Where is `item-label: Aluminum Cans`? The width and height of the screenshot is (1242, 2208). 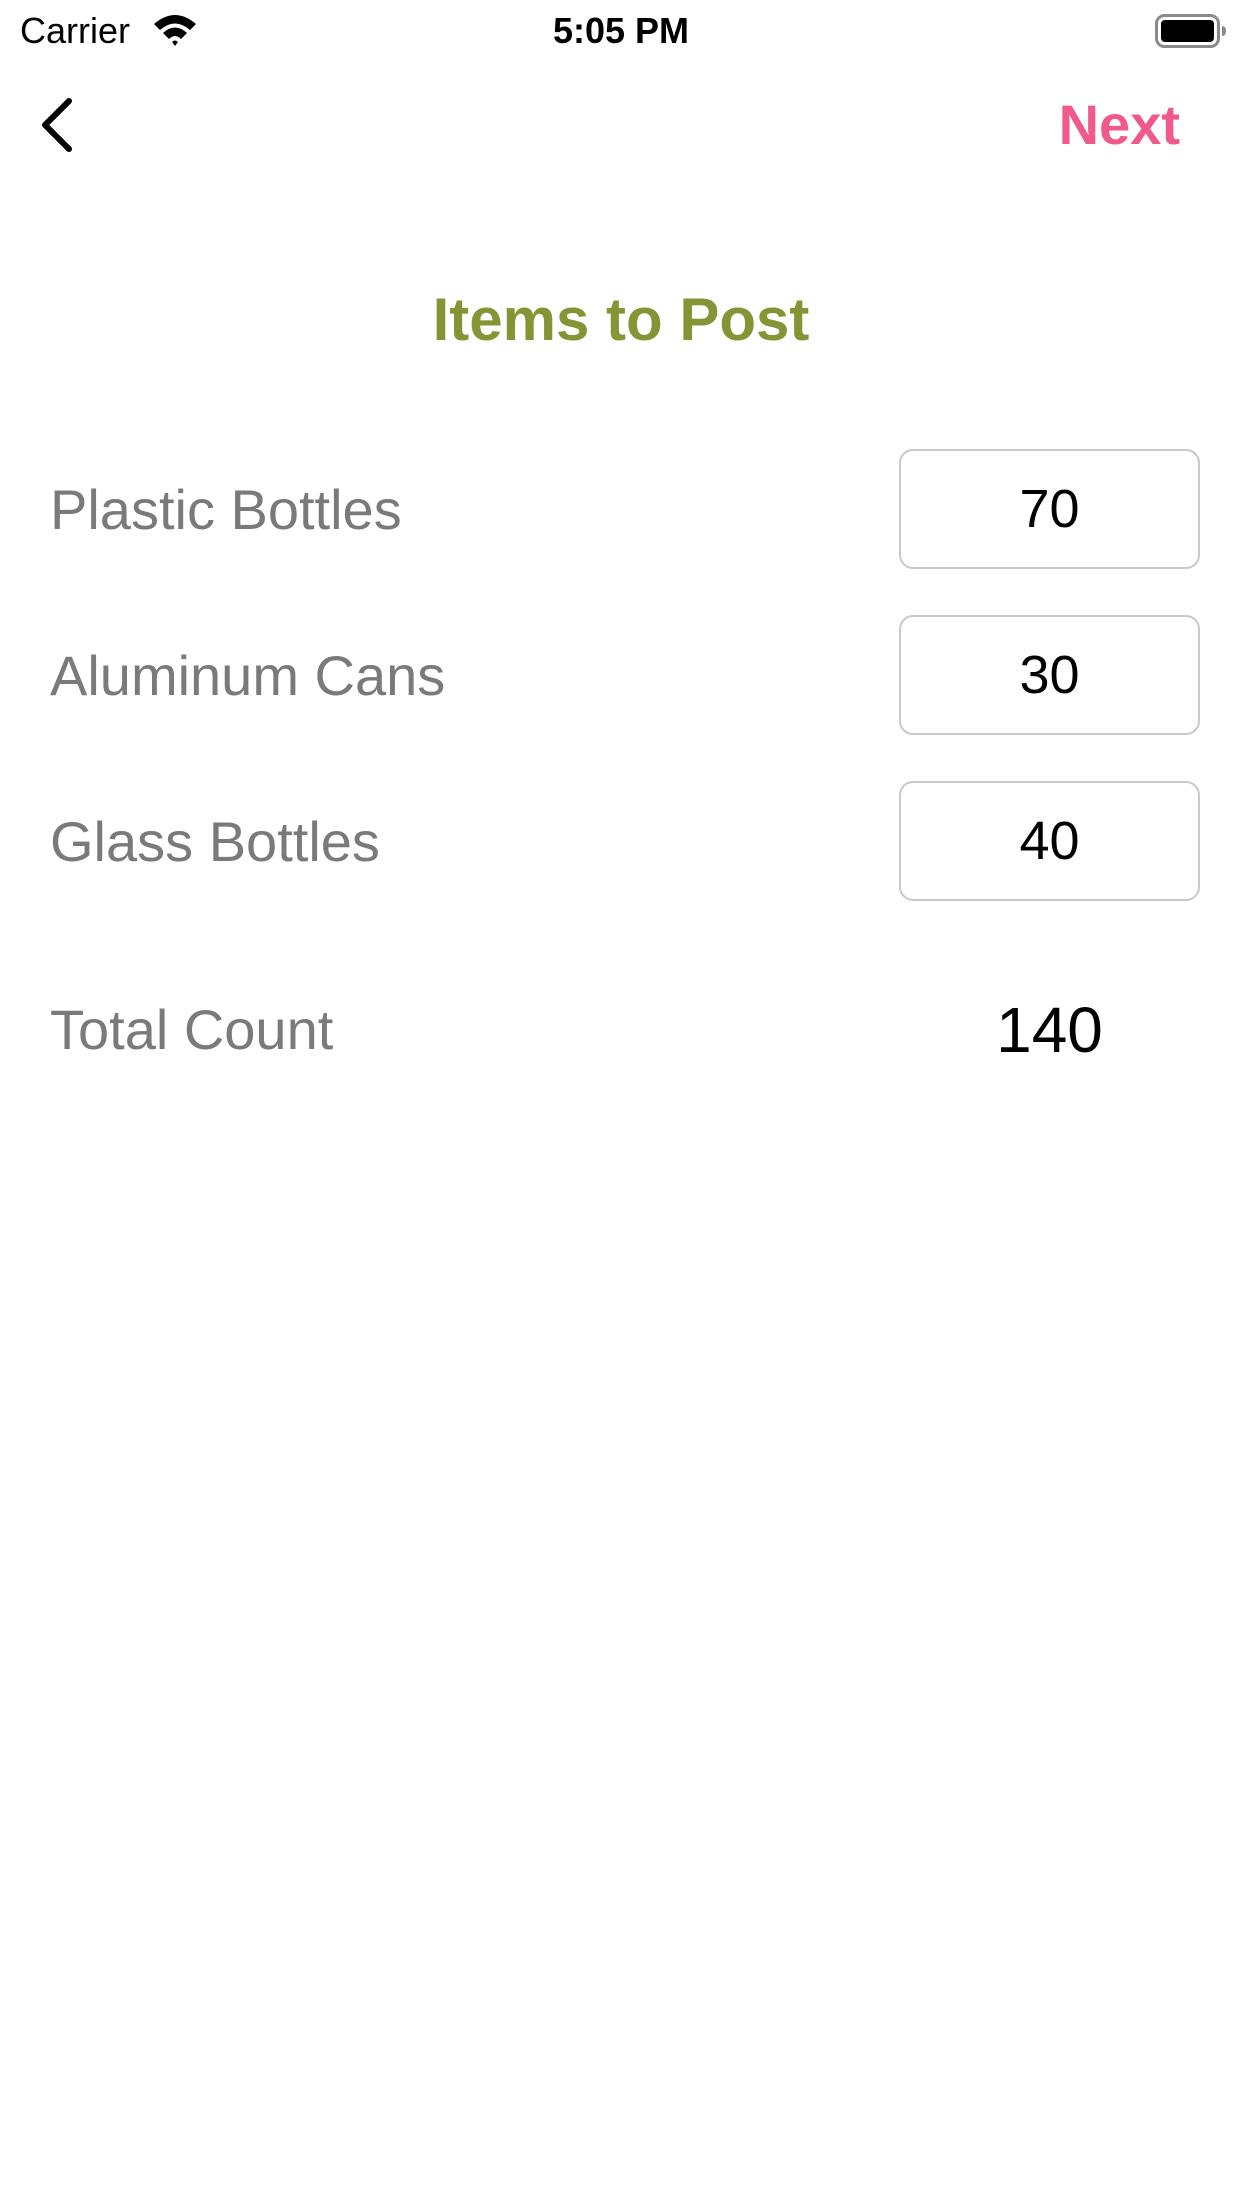
item-label: Aluminum Cans is located at coordinates (248, 675).